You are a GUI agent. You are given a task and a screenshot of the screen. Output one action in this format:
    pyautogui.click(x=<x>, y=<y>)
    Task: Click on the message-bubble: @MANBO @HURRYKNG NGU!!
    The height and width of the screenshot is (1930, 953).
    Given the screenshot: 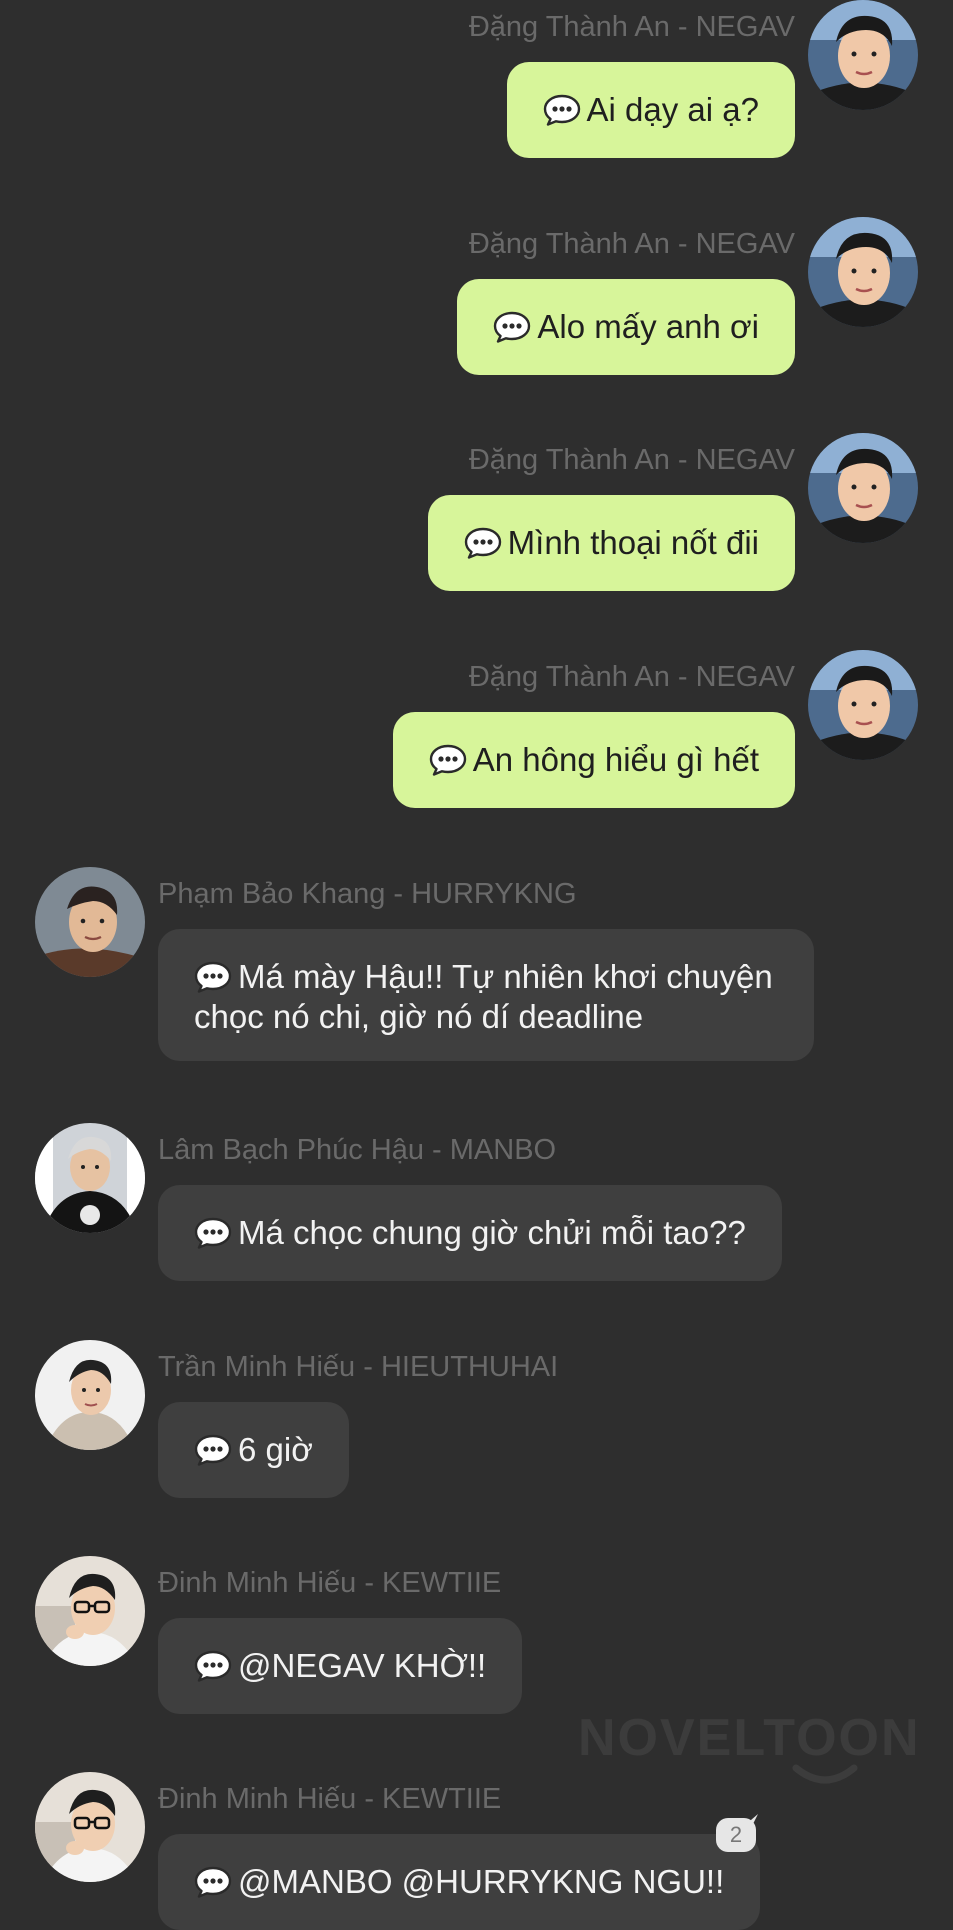 What is the action you would take?
    pyautogui.click(x=459, y=1882)
    